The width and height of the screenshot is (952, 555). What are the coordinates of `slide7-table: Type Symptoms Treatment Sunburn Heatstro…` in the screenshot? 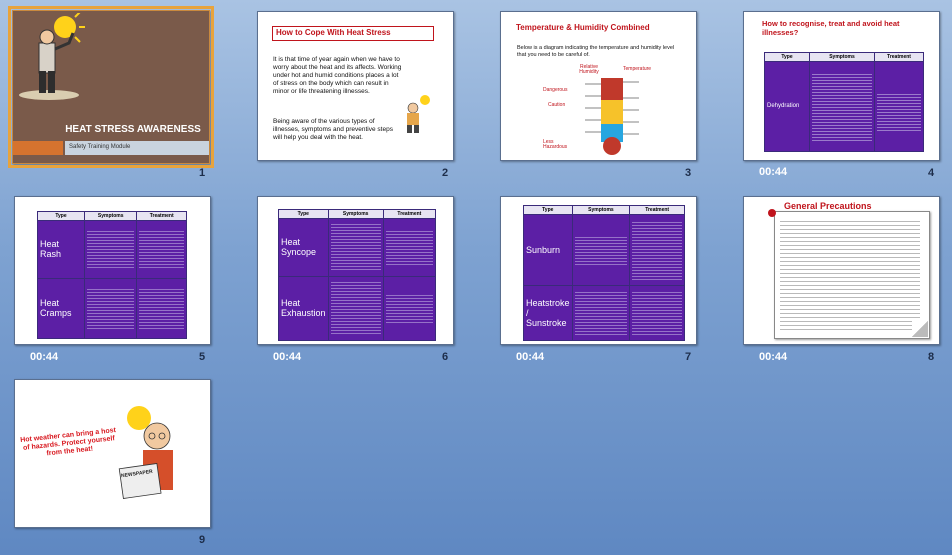 It's located at (604, 273).